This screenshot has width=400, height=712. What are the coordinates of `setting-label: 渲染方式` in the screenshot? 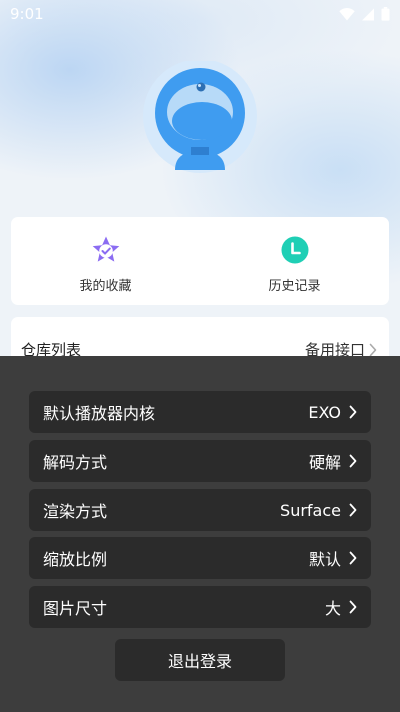 It's located at (75, 511).